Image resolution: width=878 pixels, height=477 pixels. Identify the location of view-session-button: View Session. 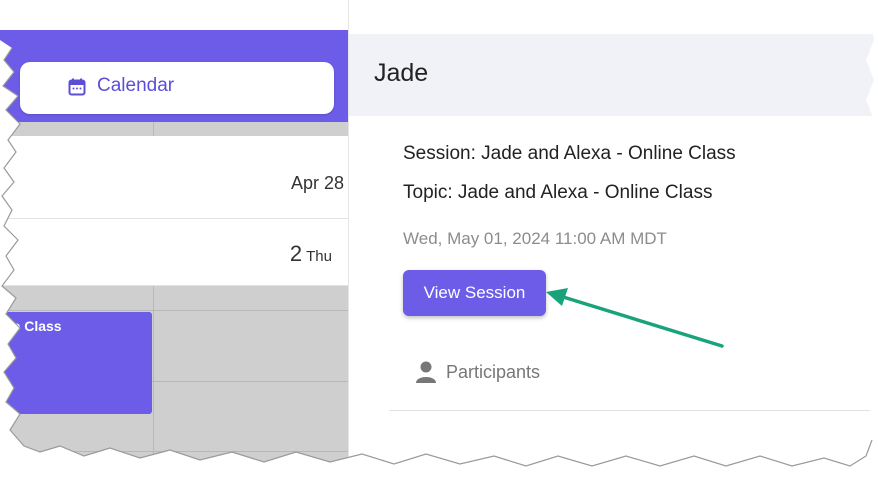
(474, 293).